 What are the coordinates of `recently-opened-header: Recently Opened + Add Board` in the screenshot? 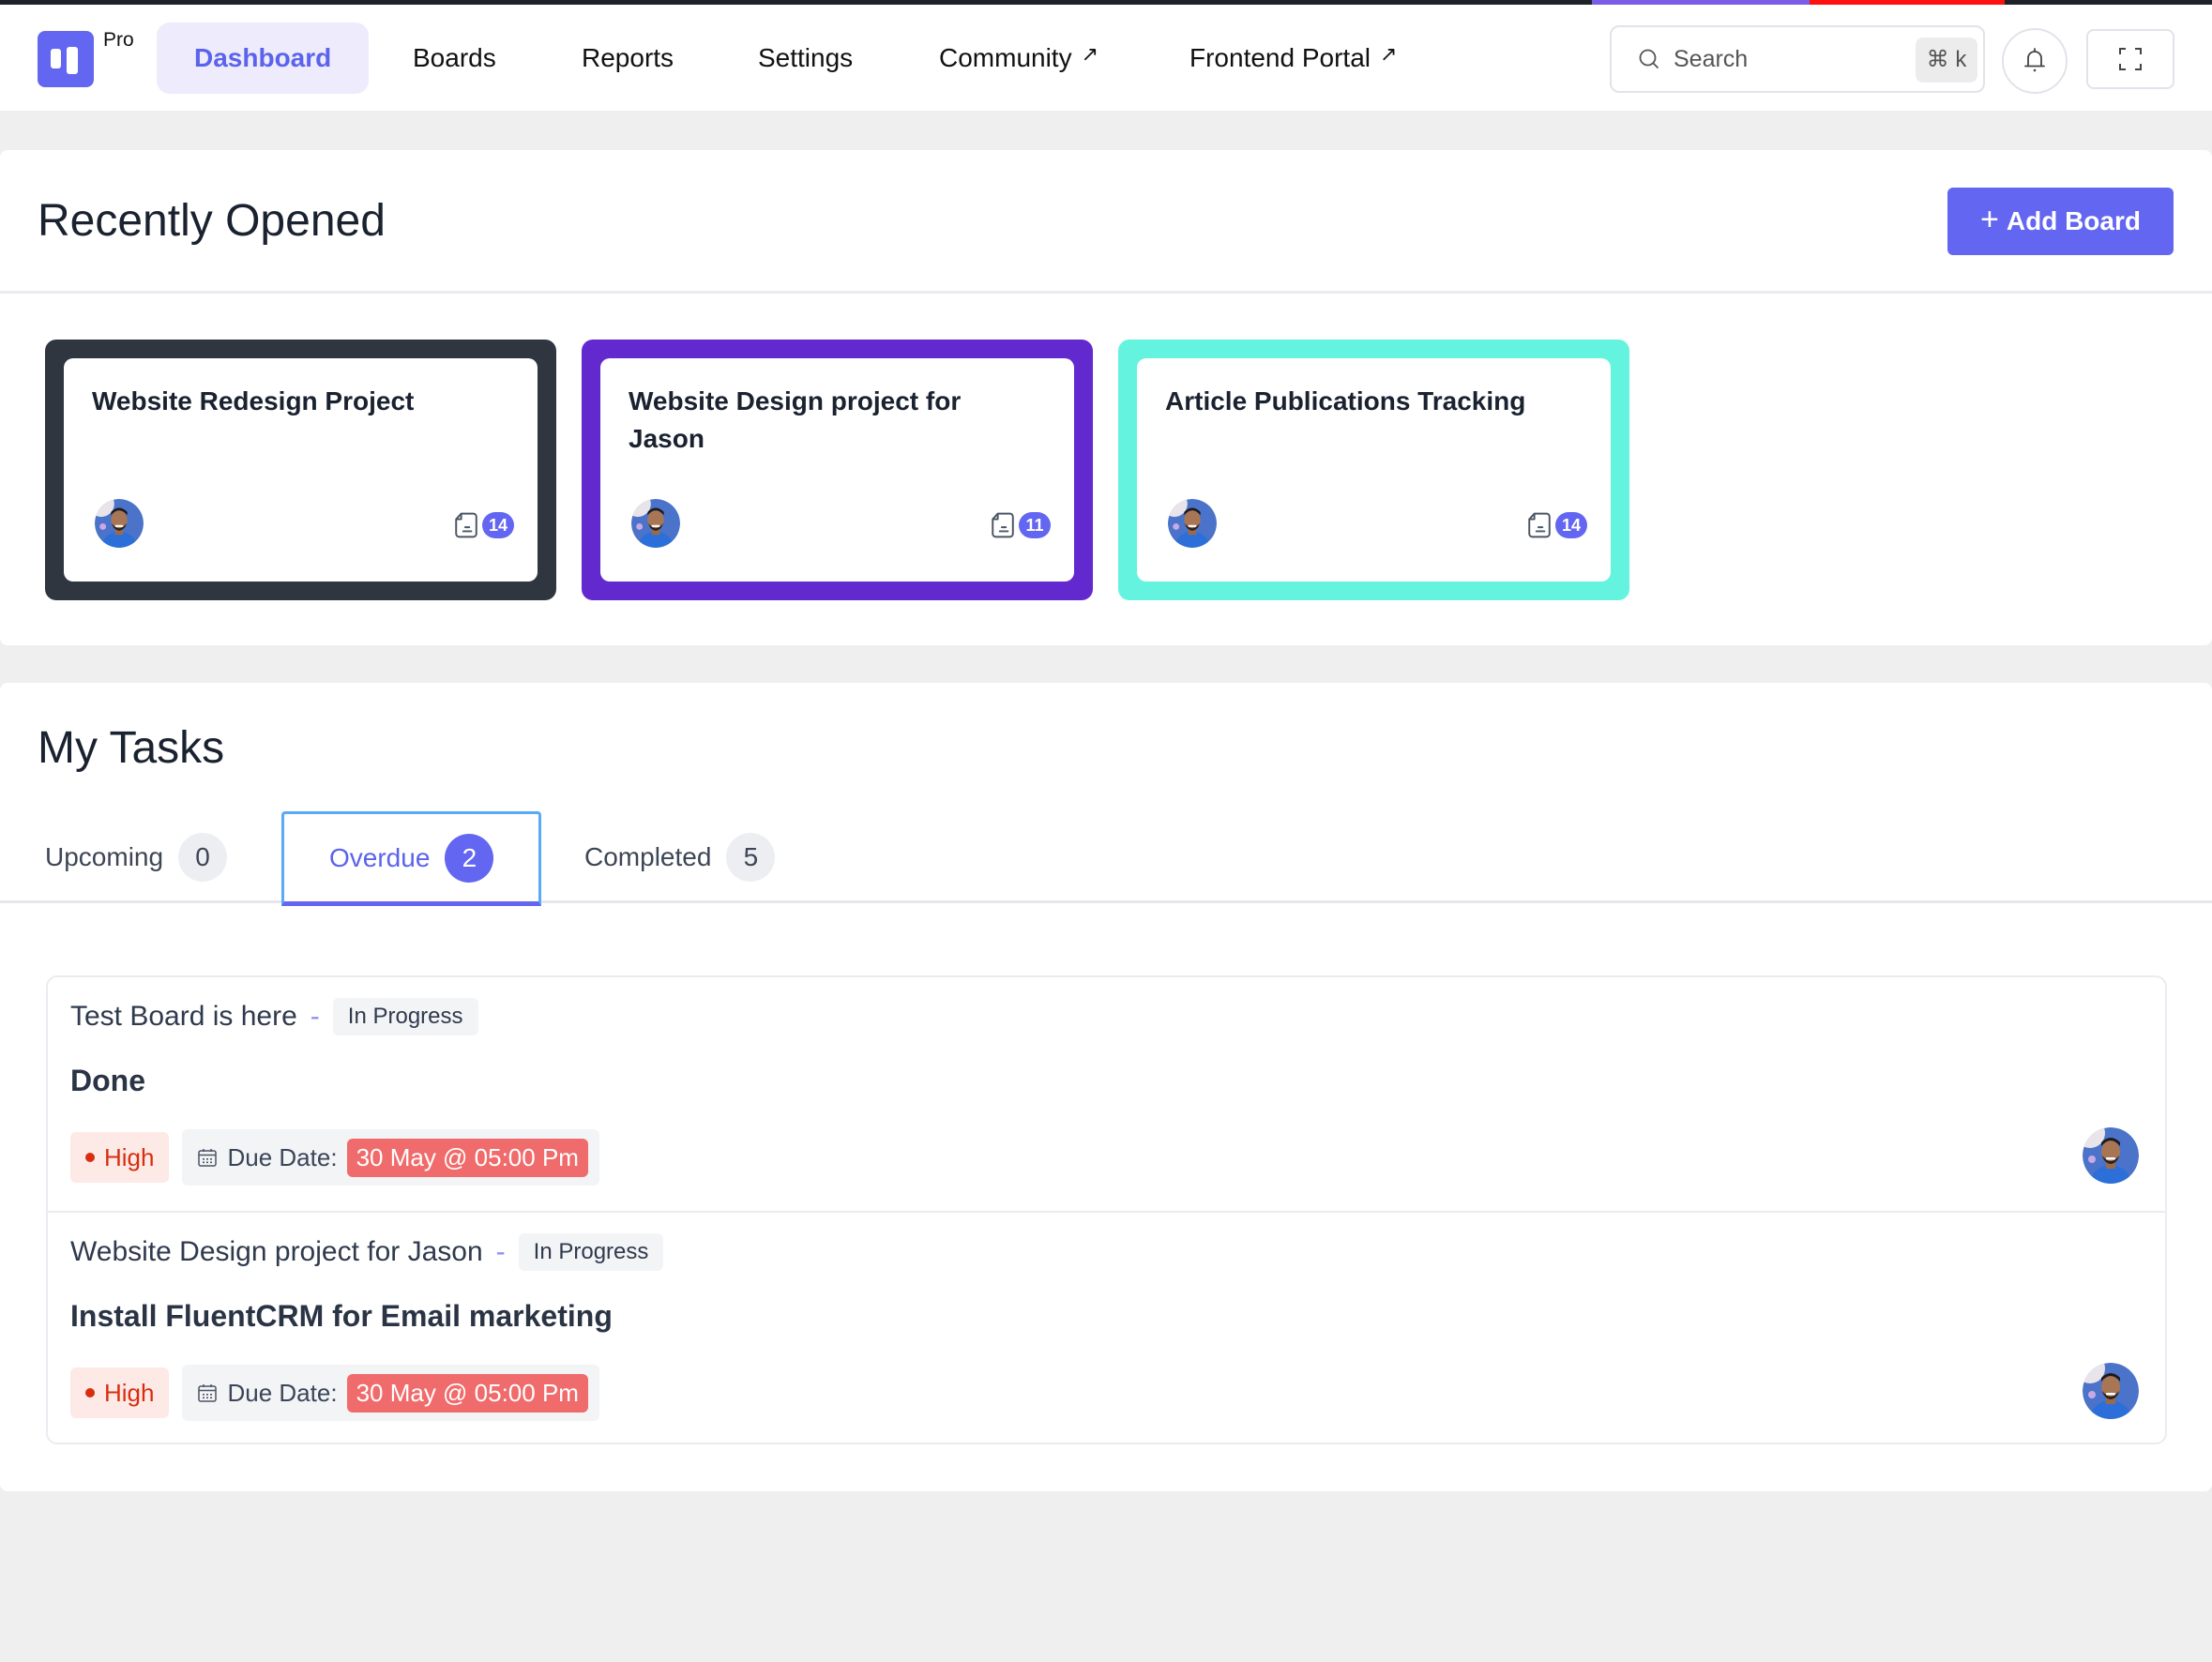 It's located at (1106, 222).